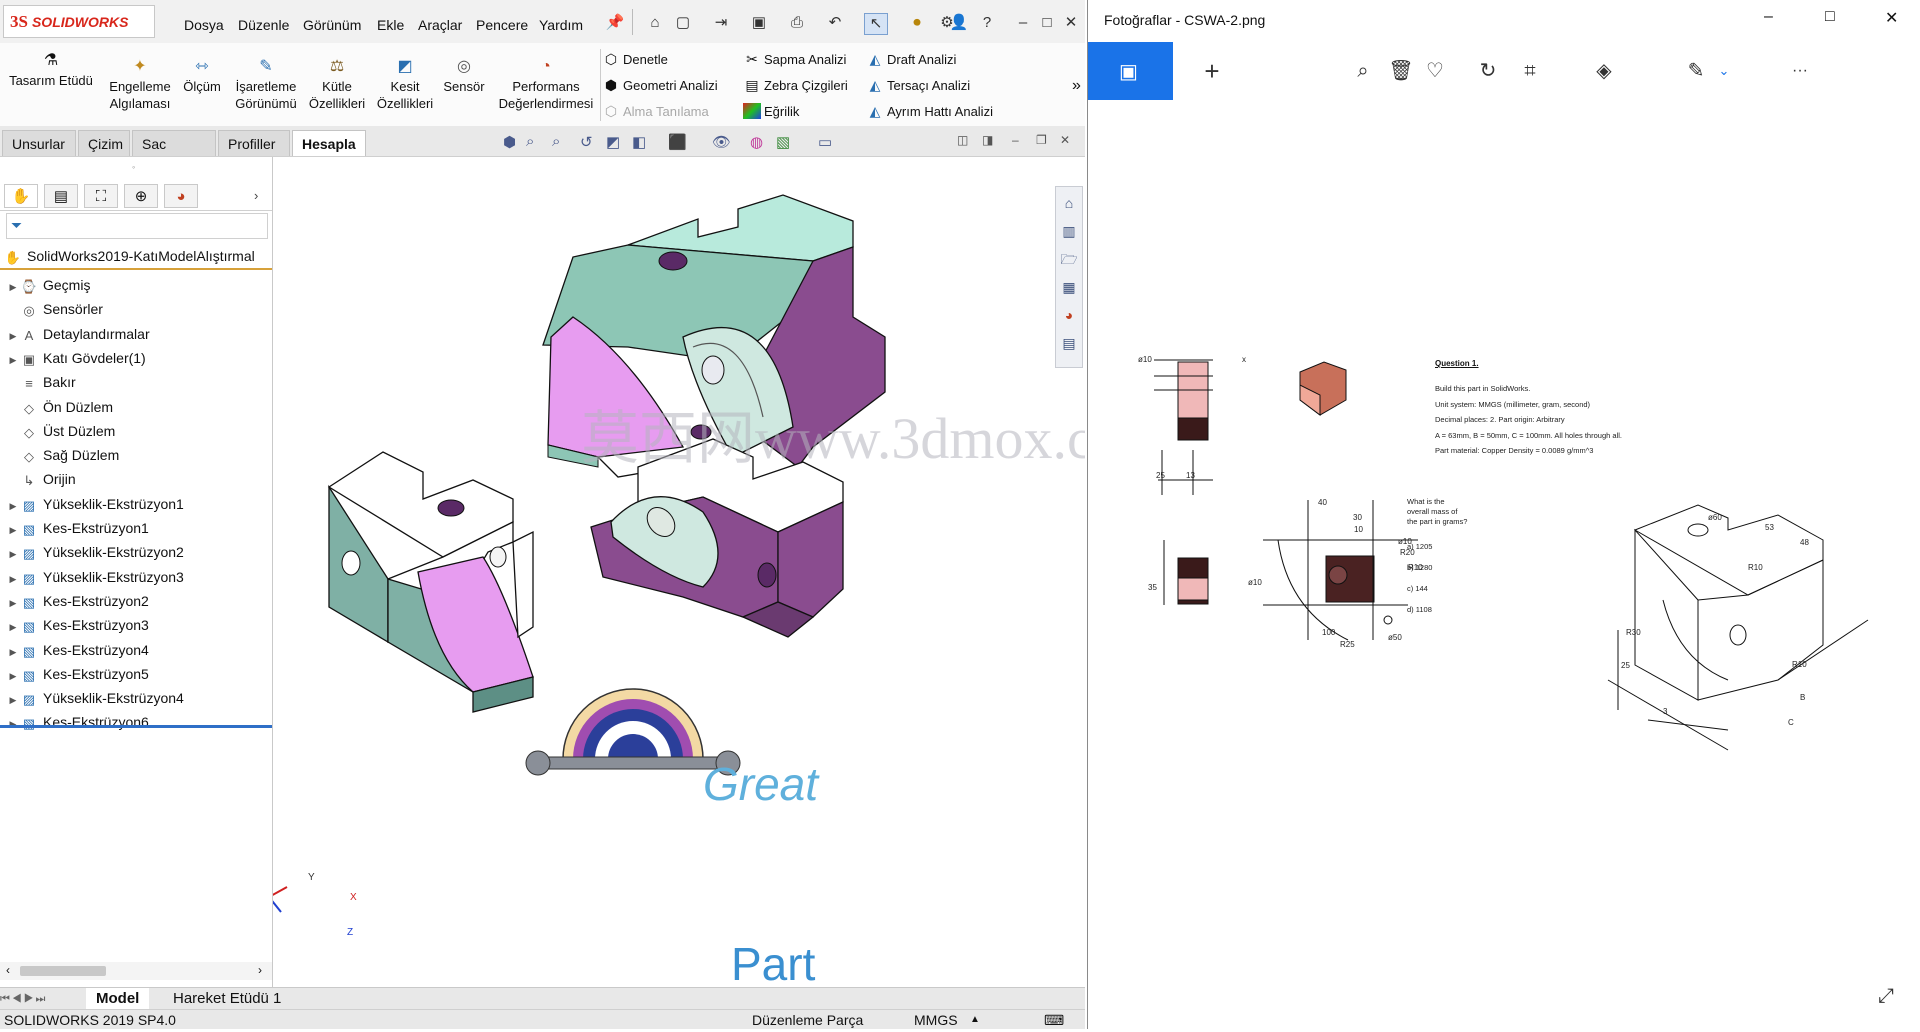  Describe the element at coordinates (797, 23) in the screenshot. I see `print-icon: ⎙` at that location.